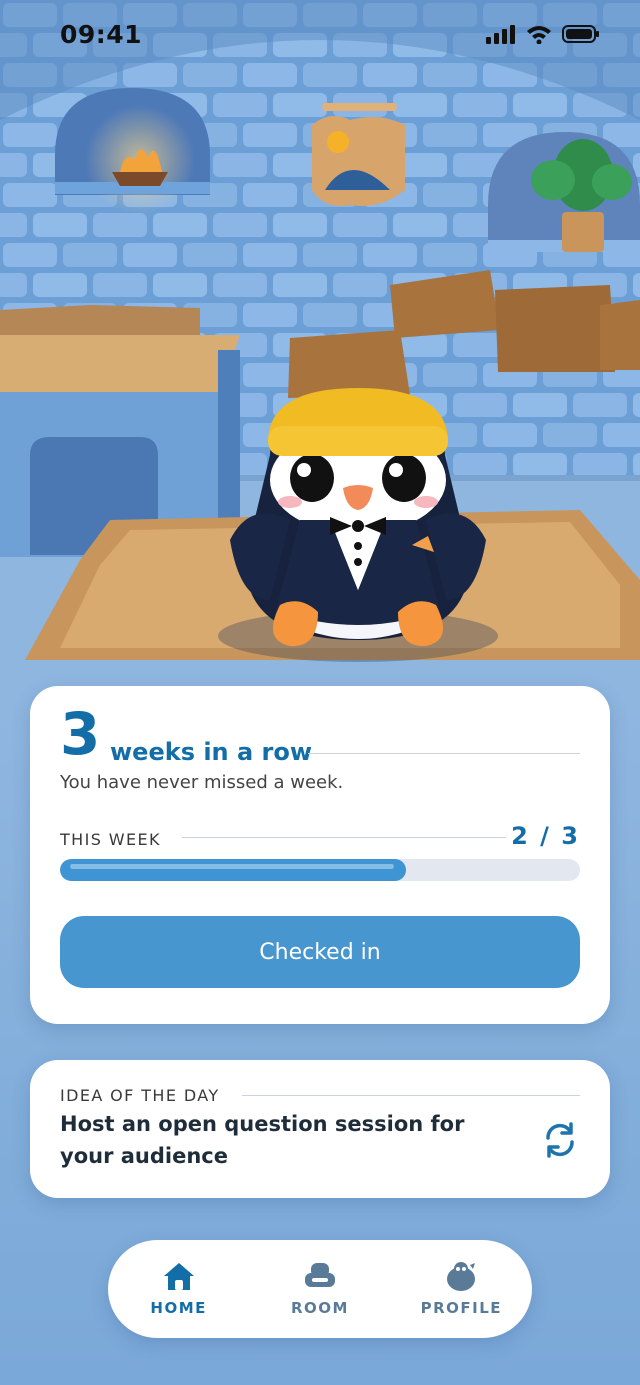 The width and height of the screenshot is (640, 1385). What do you see at coordinates (110, 839) in the screenshot?
I see `this-week-label: THIS WEEK` at bounding box center [110, 839].